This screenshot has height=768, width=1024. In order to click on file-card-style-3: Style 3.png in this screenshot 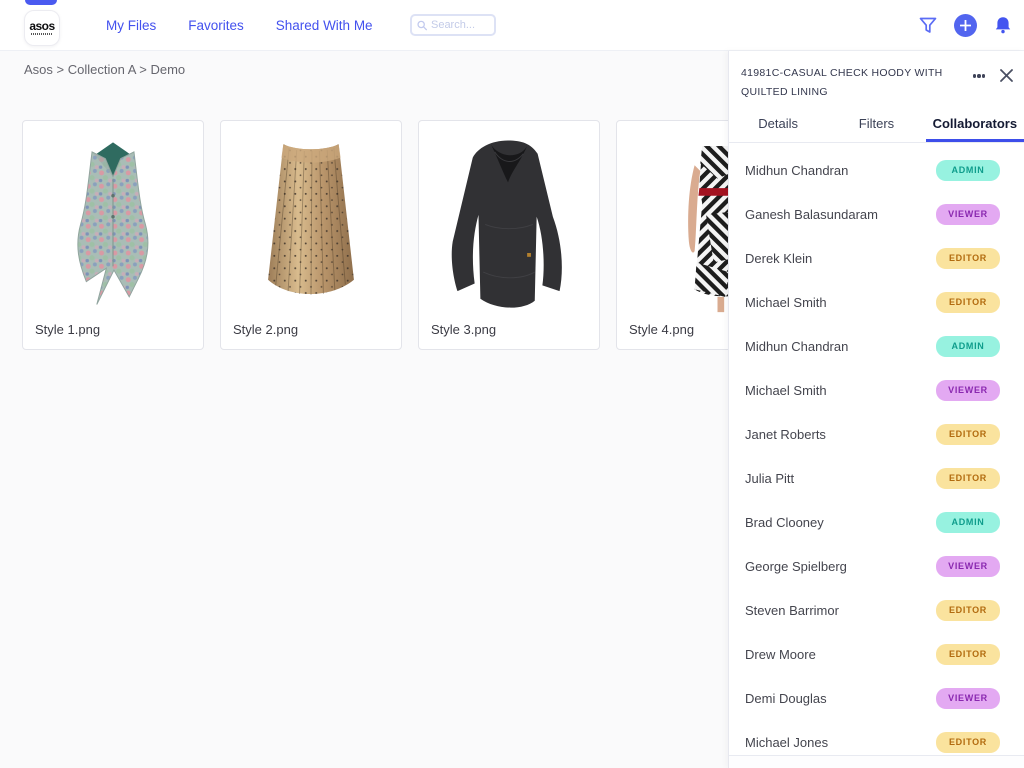, I will do `click(509, 235)`.